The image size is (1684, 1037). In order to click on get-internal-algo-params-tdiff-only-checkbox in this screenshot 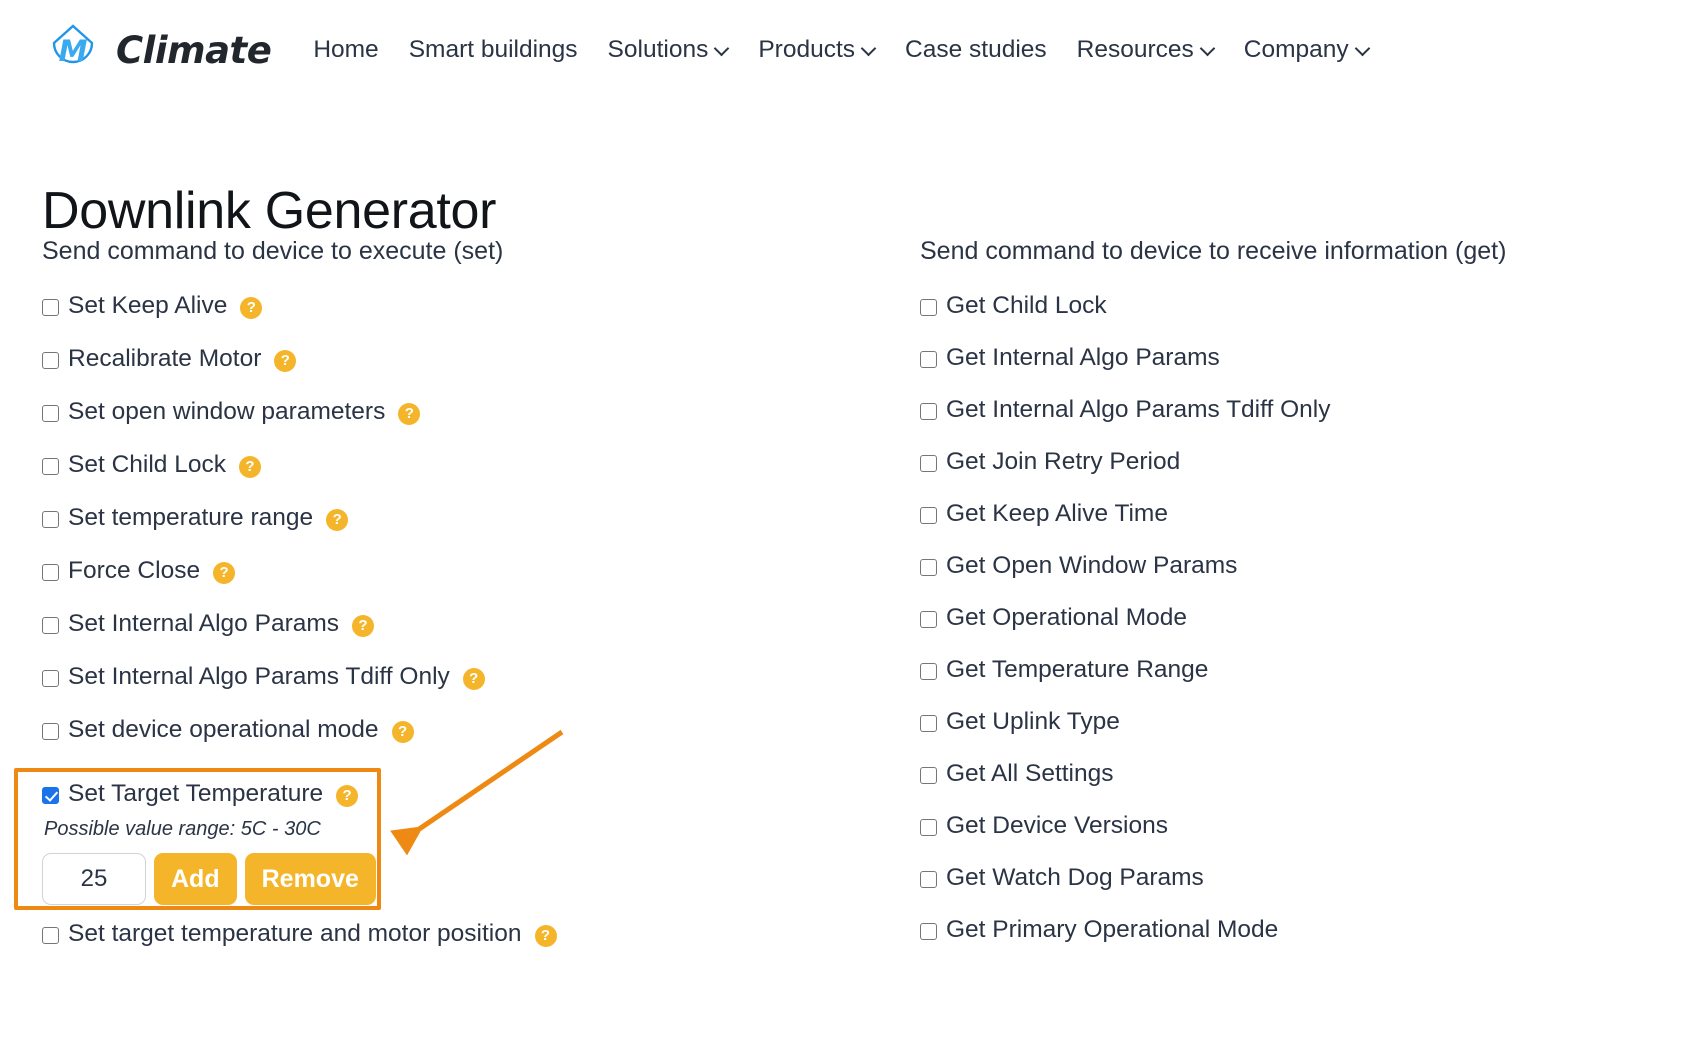, I will do `click(928, 411)`.